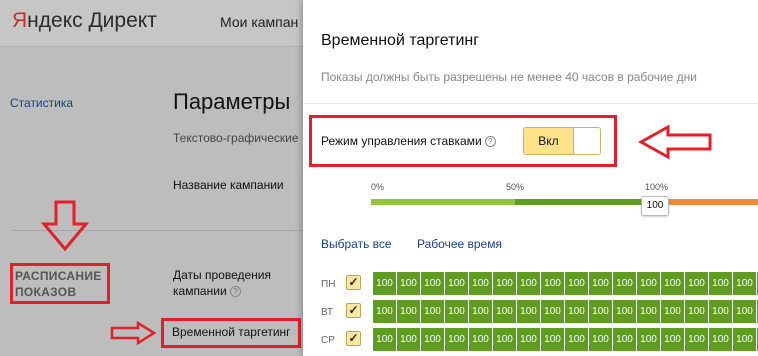 The height and width of the screenshot is (356, 758). I want to click on time-targeting-link: Временной таргетинг, so click(231, 332).